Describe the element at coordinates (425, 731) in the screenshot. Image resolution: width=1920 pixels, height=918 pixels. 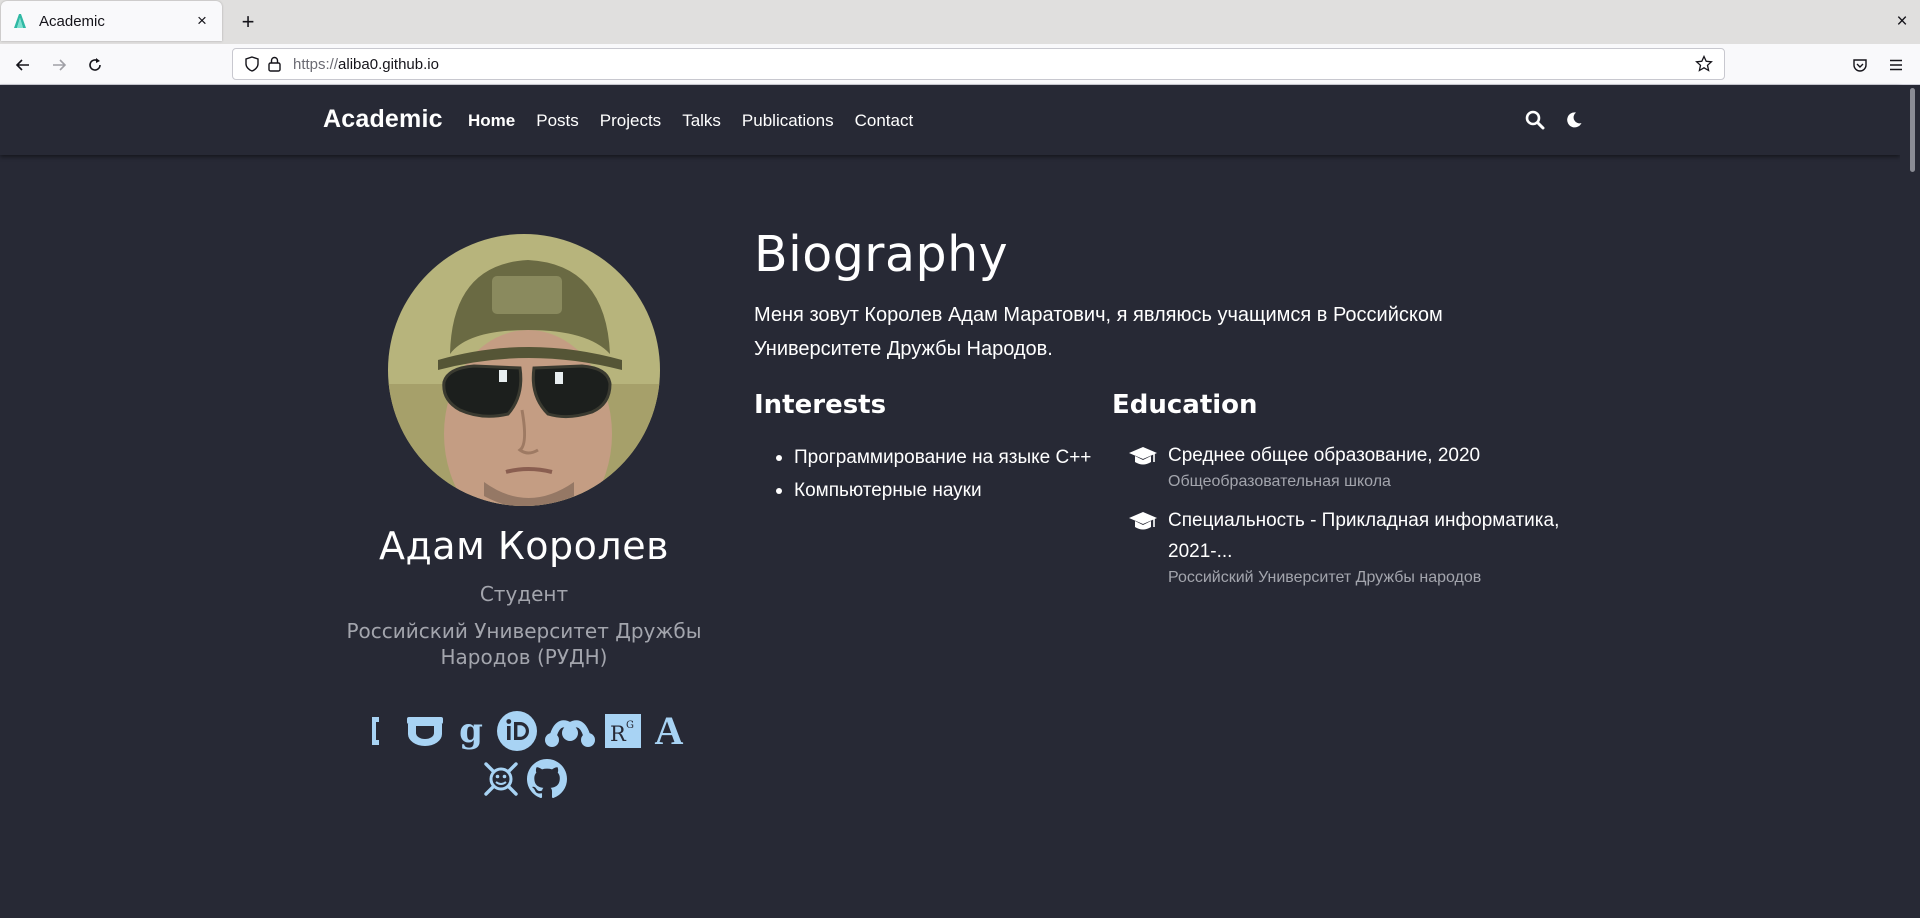
I see `twitter-icon` at that location.